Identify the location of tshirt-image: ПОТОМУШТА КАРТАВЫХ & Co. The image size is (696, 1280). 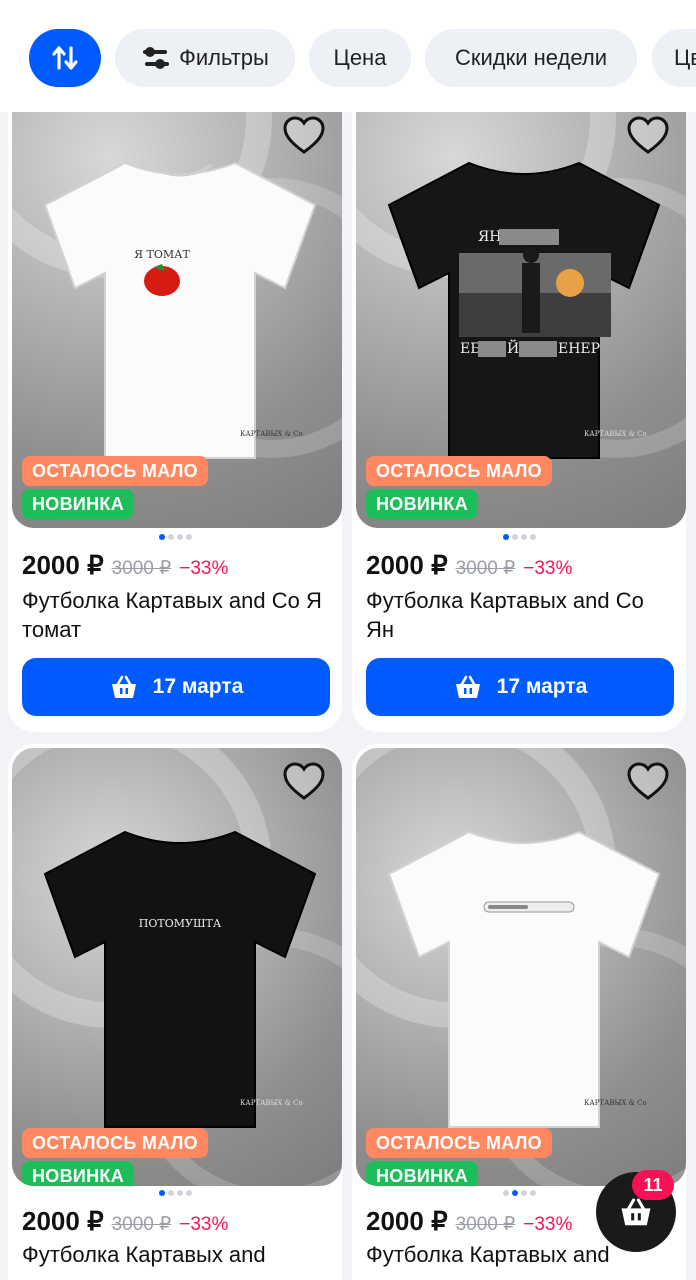
(180, 979).